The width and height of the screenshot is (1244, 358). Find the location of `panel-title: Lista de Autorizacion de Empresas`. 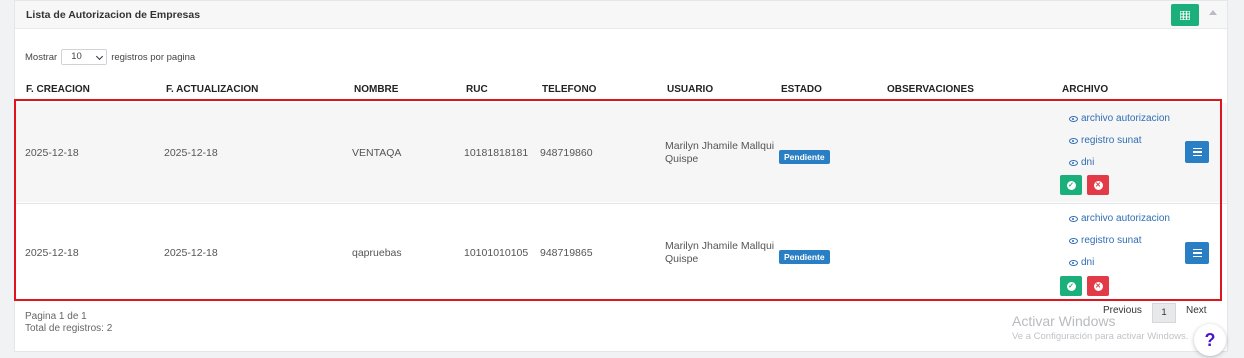

panel-title: Lista de Autorizacion de Empresas is located at coordinates (113, 15).